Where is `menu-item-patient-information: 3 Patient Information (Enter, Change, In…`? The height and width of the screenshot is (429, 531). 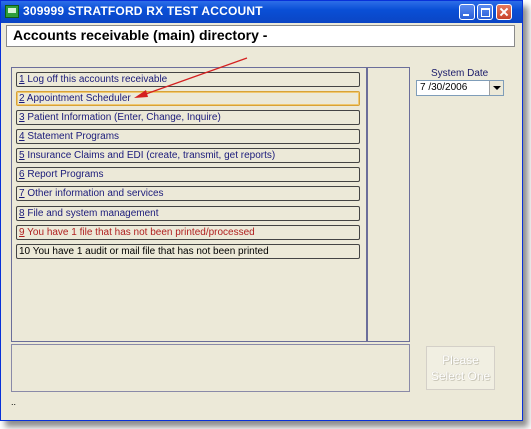 menu-item-patient-information: 3 Patient Information (Enter, Change, In… is located at coordinates (188, 117).